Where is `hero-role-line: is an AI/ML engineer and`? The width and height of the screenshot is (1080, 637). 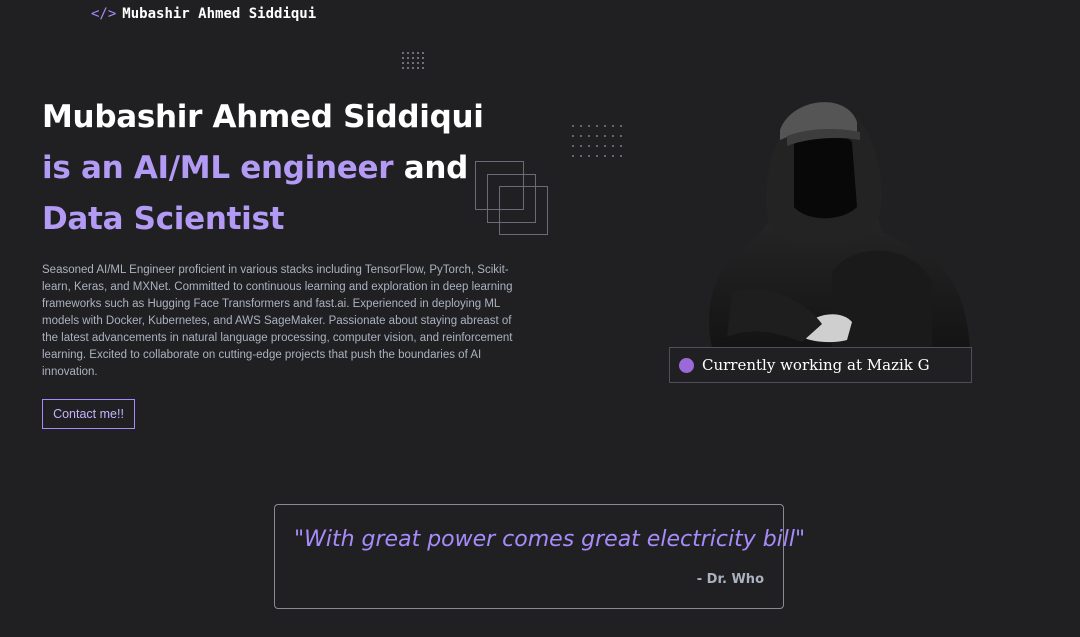 hero-role-line: is an AI/ML engineer and is located at coordinates (263, 168).